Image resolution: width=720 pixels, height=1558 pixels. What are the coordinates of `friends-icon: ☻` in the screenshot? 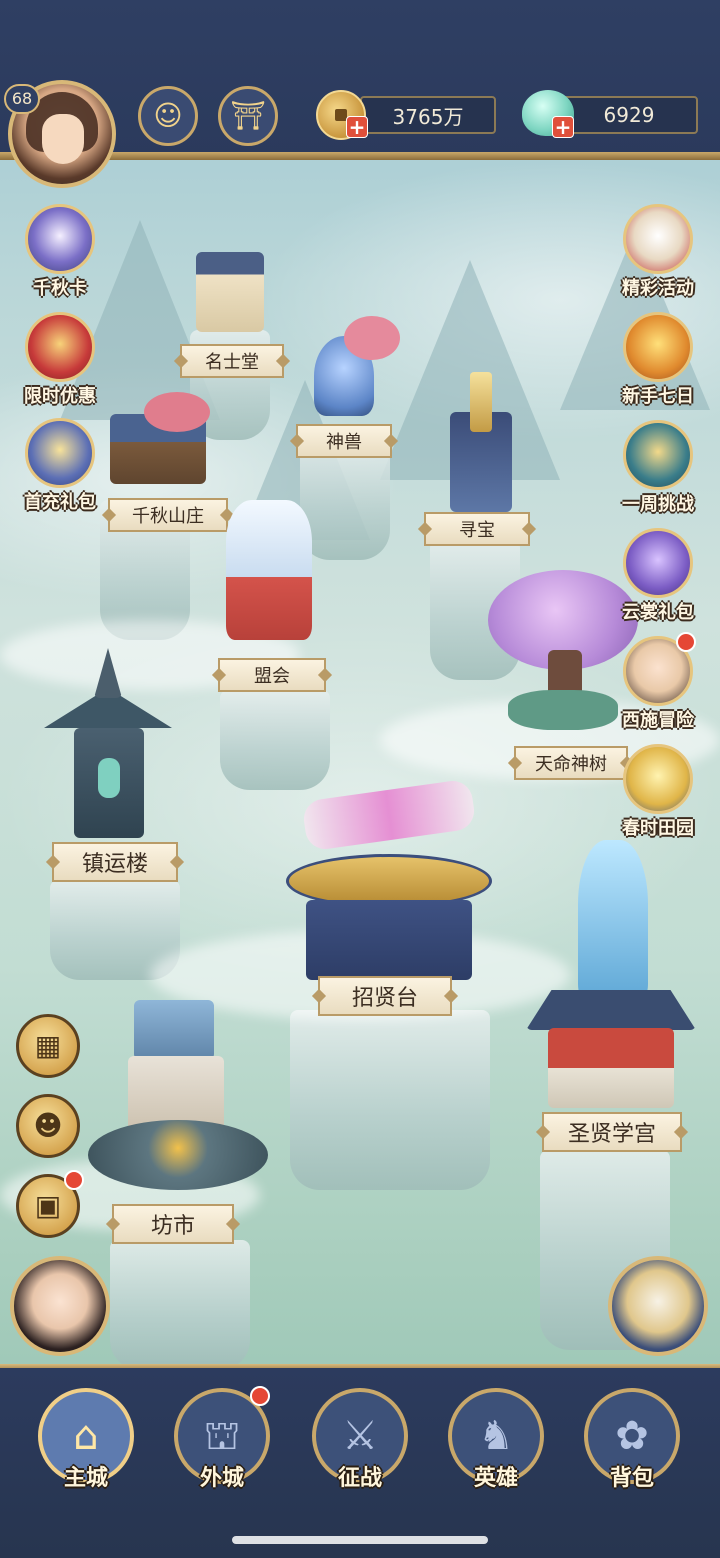 It's located at (48, 1125).